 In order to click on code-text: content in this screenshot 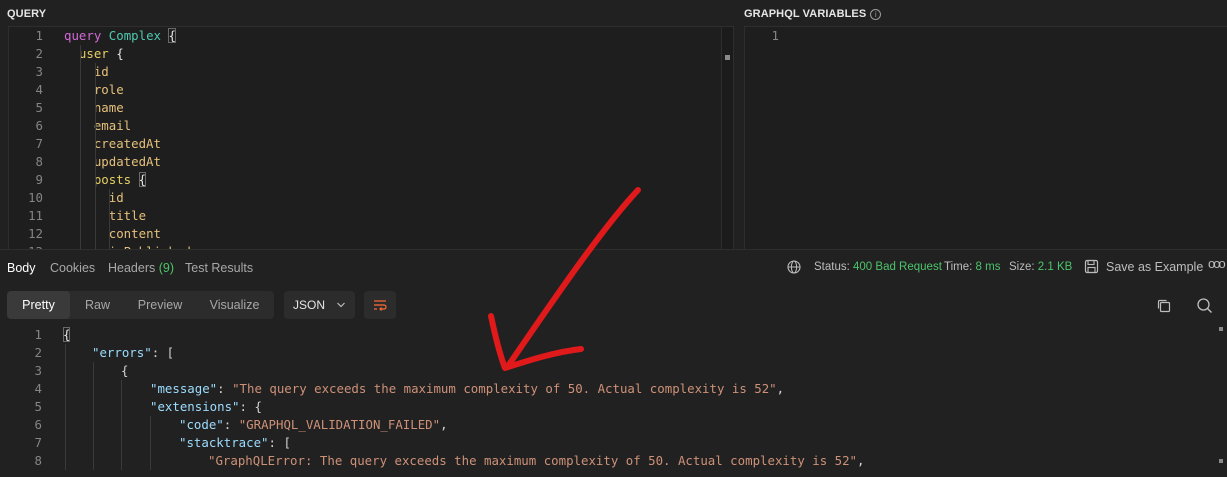, I will do `click(112, 234)`.